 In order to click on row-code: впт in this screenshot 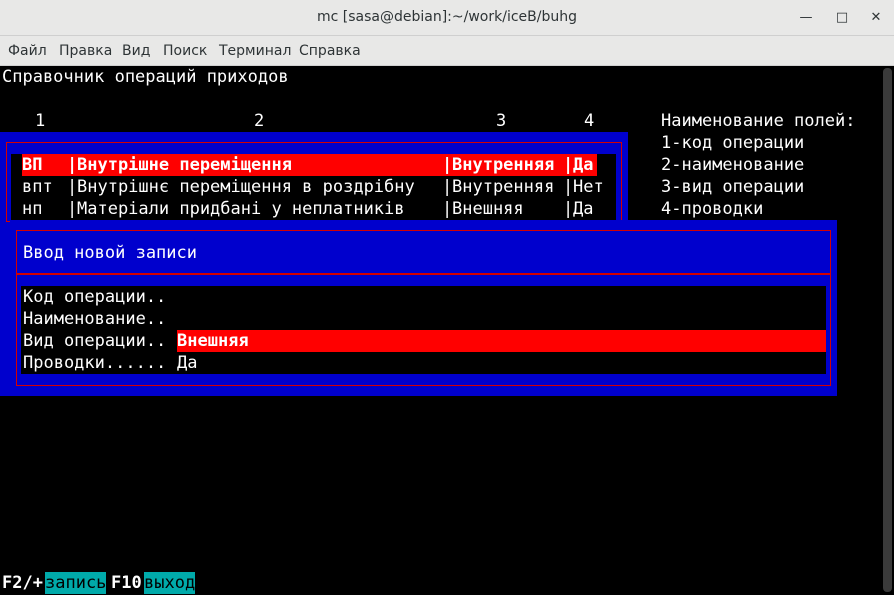, I will do `click(37, 187)`.